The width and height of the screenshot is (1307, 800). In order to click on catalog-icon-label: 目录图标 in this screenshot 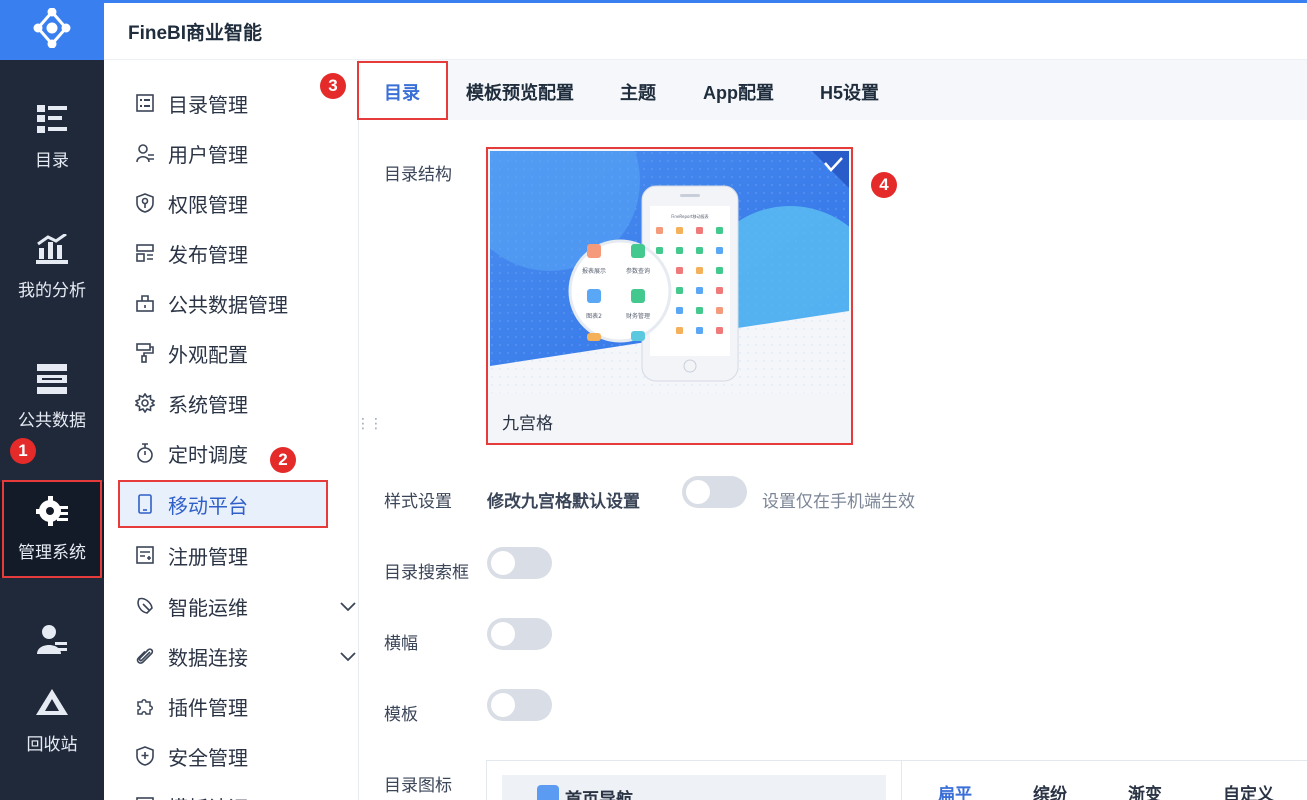, I will do `click(418, 785)`.